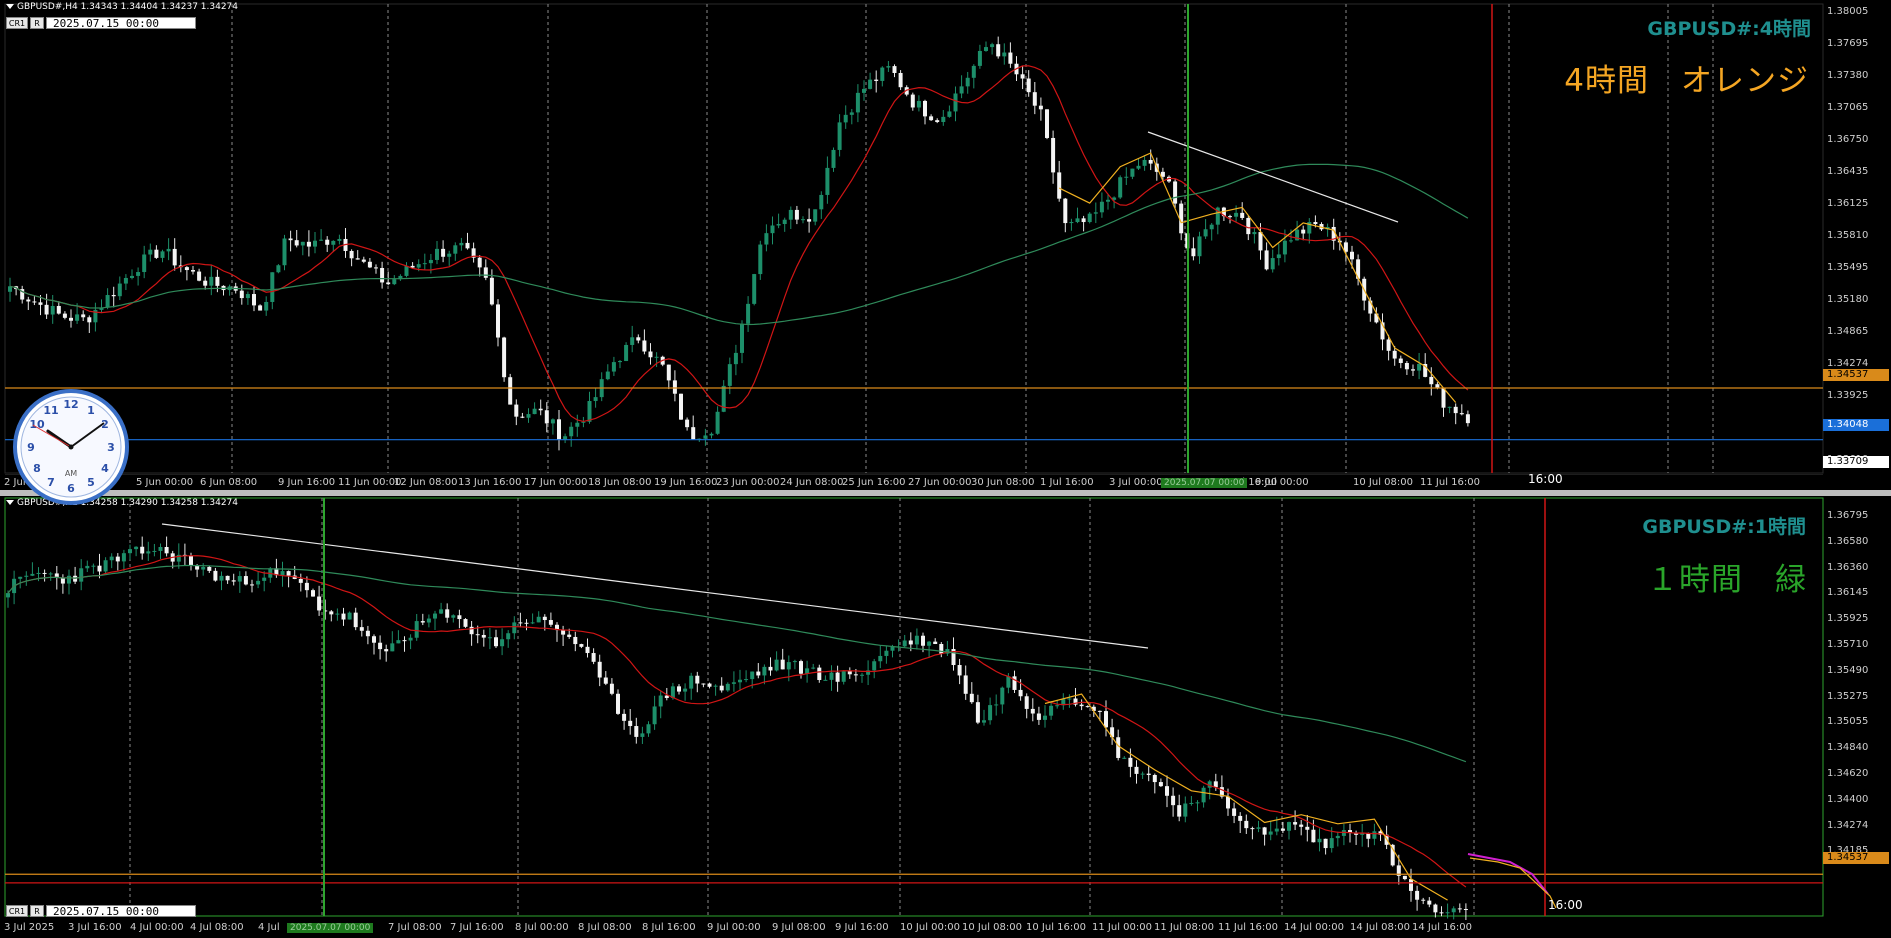 The width and height of the screenshot is (1891, 938). Describe the element at coordinates (10, 6) in the screenshot. I see `dropdown-triangle-icon` at that location.